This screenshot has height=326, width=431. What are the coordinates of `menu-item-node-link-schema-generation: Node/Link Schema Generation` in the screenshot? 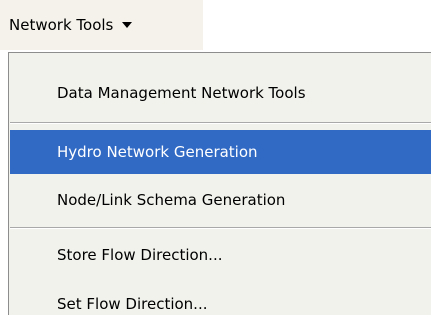 It's located at (220, 200).